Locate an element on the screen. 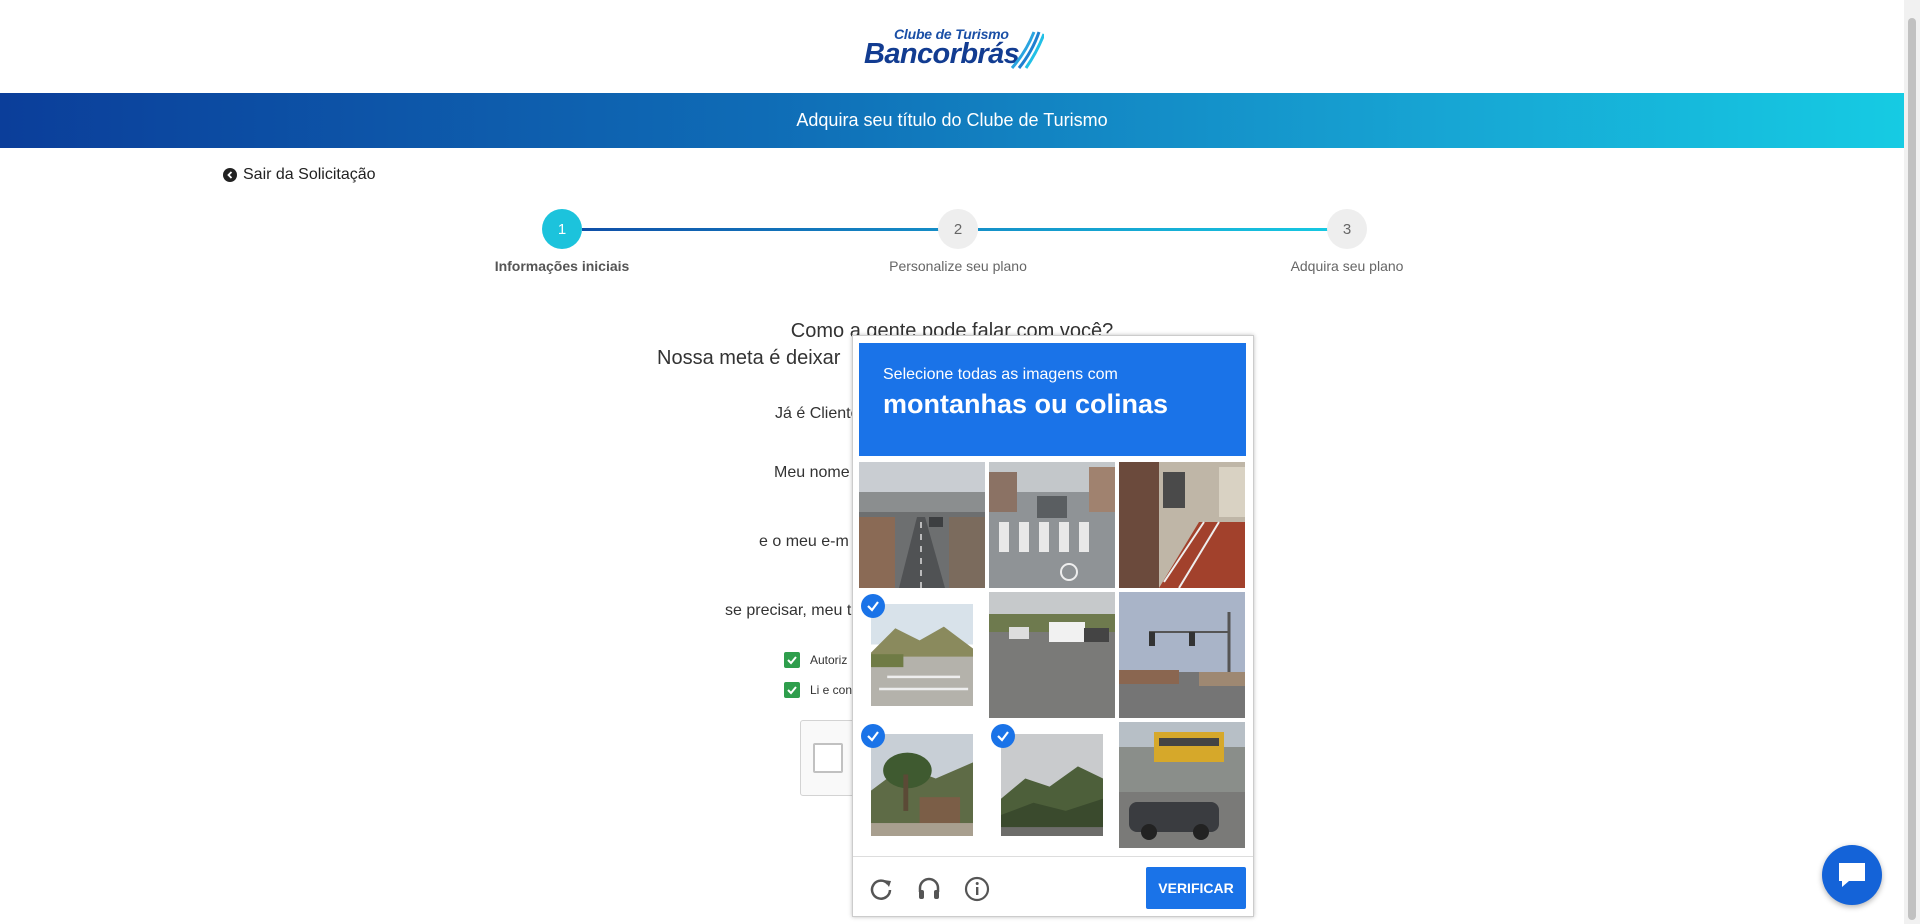 This screenshot has width=1920, height=924. tile-image-crosswalk is located at coordinates (1052, 525).